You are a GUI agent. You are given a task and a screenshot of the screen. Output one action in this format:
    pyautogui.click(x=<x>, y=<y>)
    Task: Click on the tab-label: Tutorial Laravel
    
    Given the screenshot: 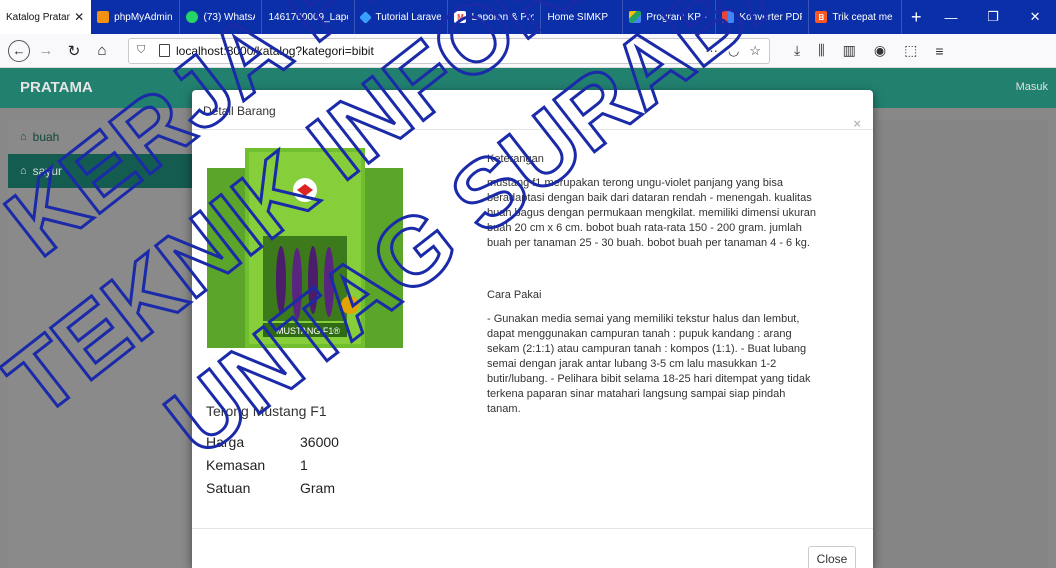 What is the action you would take?
    pyautogui.click(x=408, y=17)
    